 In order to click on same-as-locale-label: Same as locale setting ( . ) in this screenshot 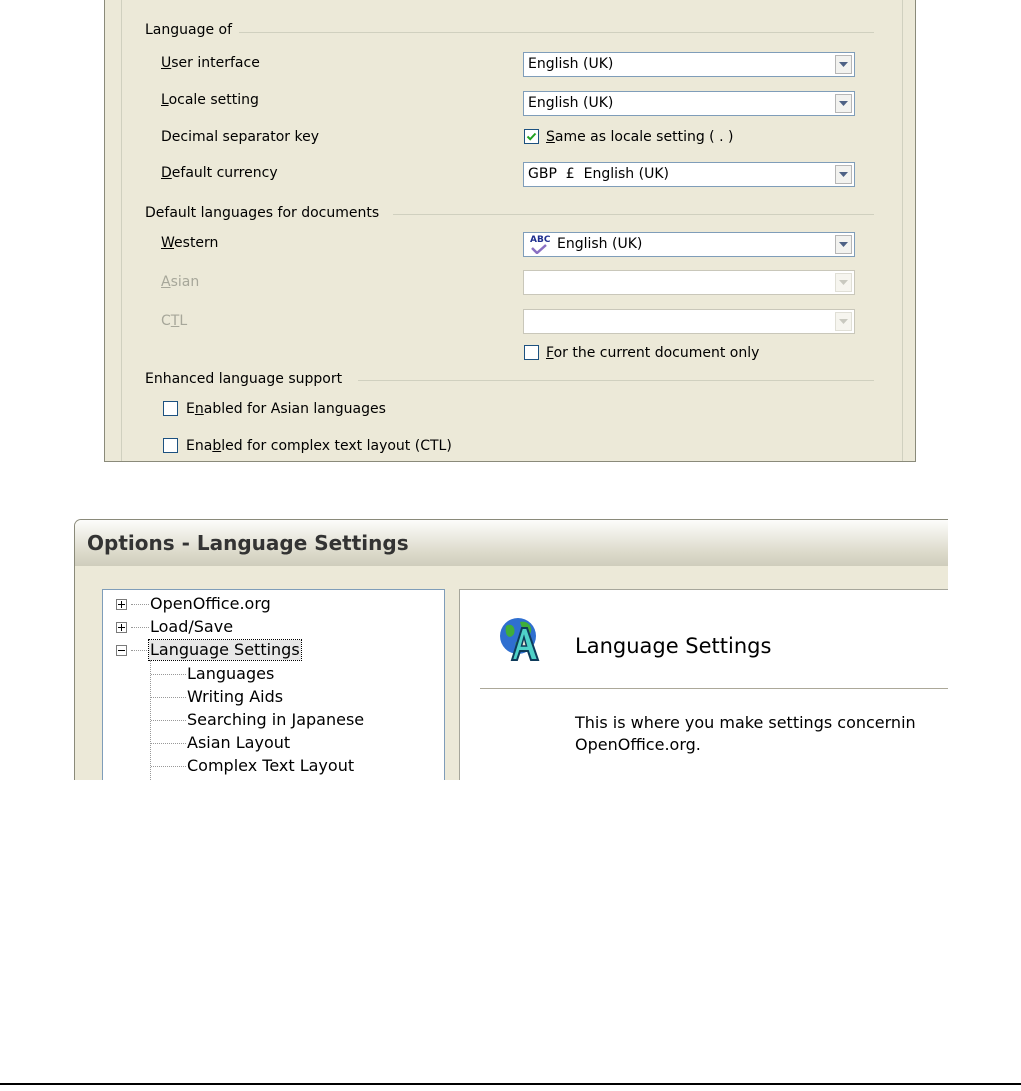, I will do `click(640, 137)`.